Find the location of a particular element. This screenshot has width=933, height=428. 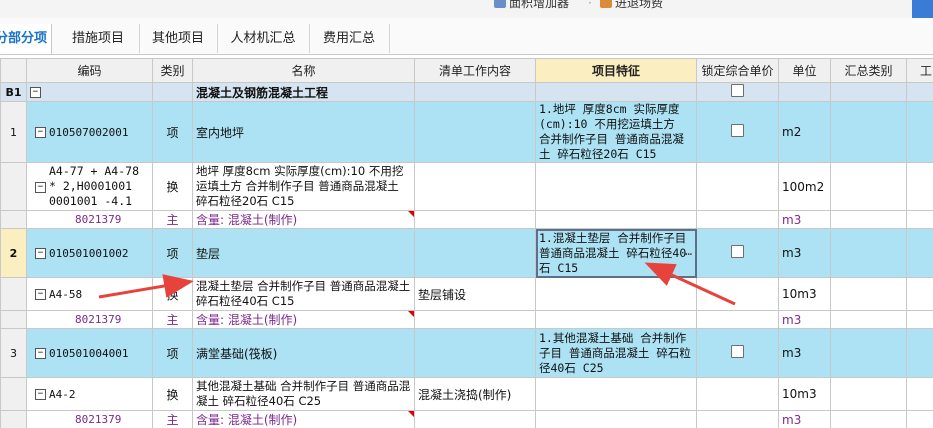

header-code: 编码 is located at coordinates (89, 70).